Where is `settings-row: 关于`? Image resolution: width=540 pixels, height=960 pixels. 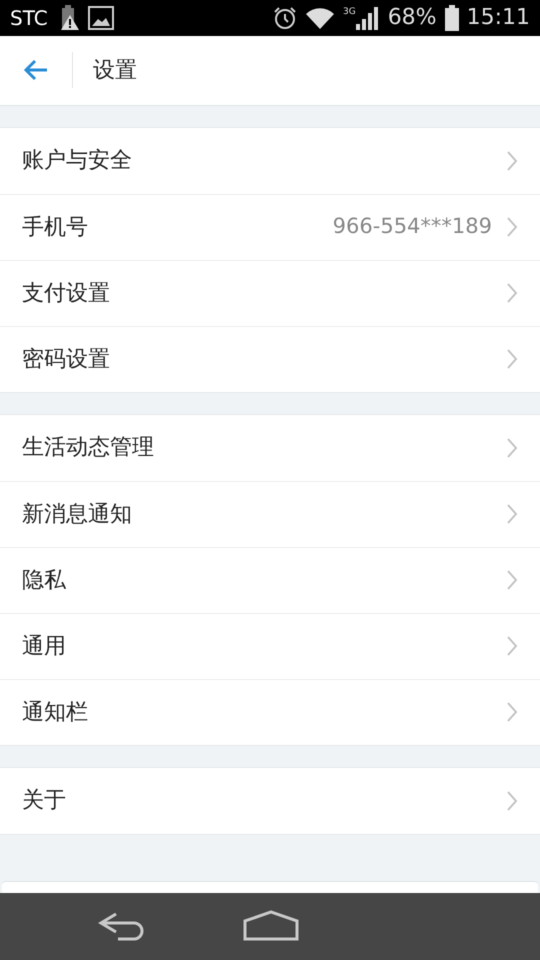 settings-row: 关于 is located at coordinates (270, 801).